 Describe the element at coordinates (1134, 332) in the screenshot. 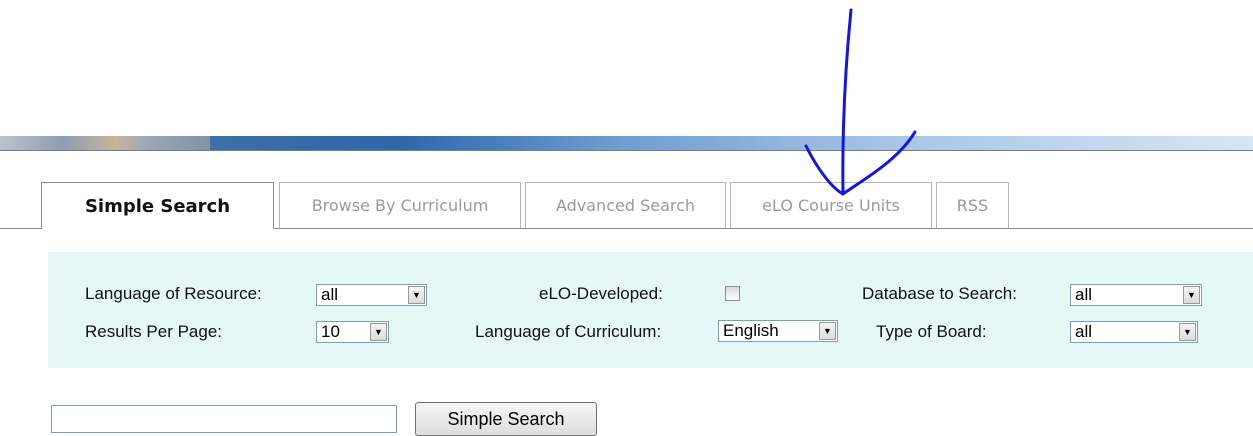

I see `type-of-board-select: all ▼` at that location.